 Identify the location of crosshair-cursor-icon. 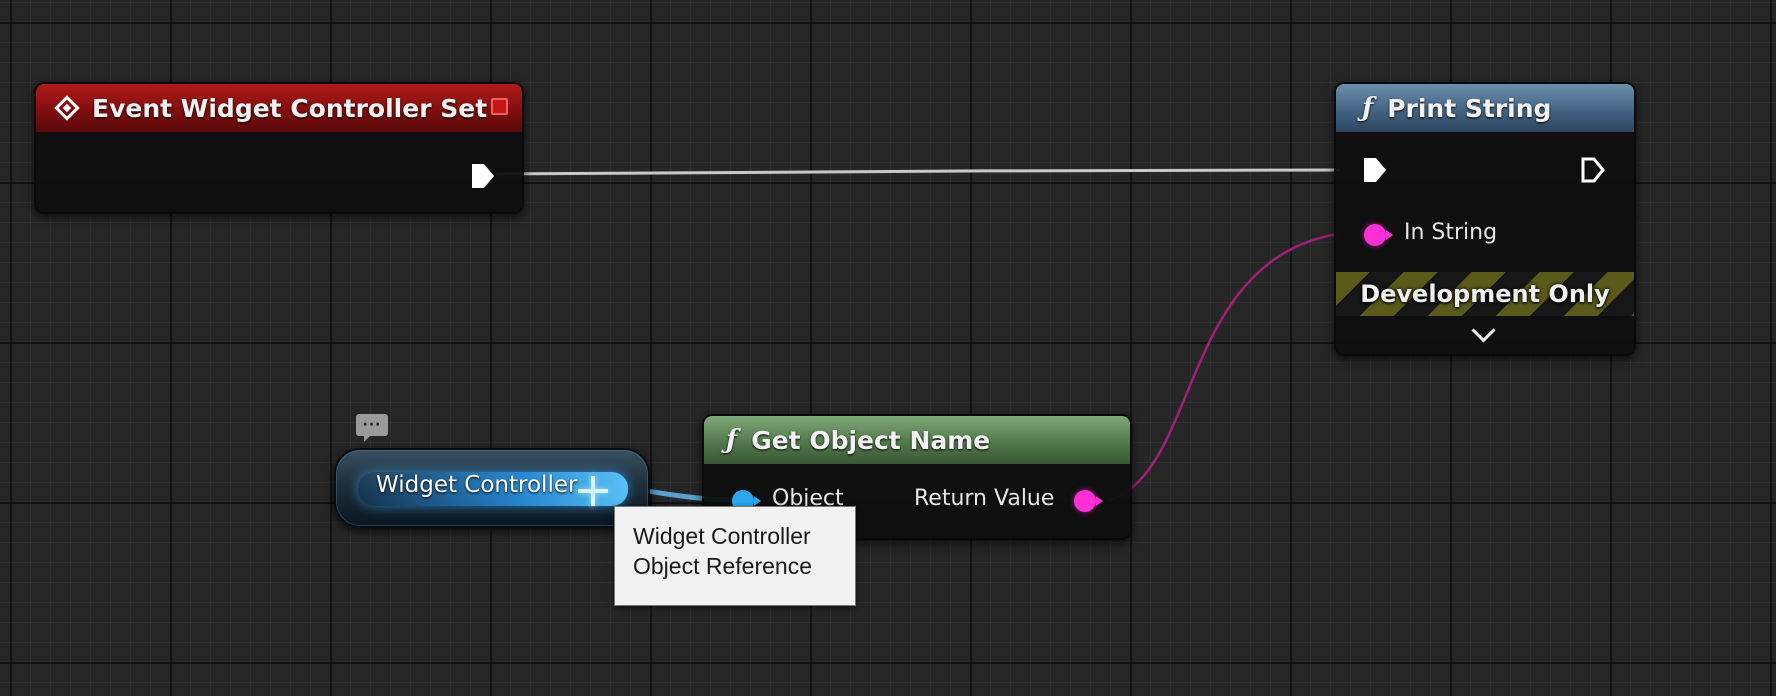
(593, 491).